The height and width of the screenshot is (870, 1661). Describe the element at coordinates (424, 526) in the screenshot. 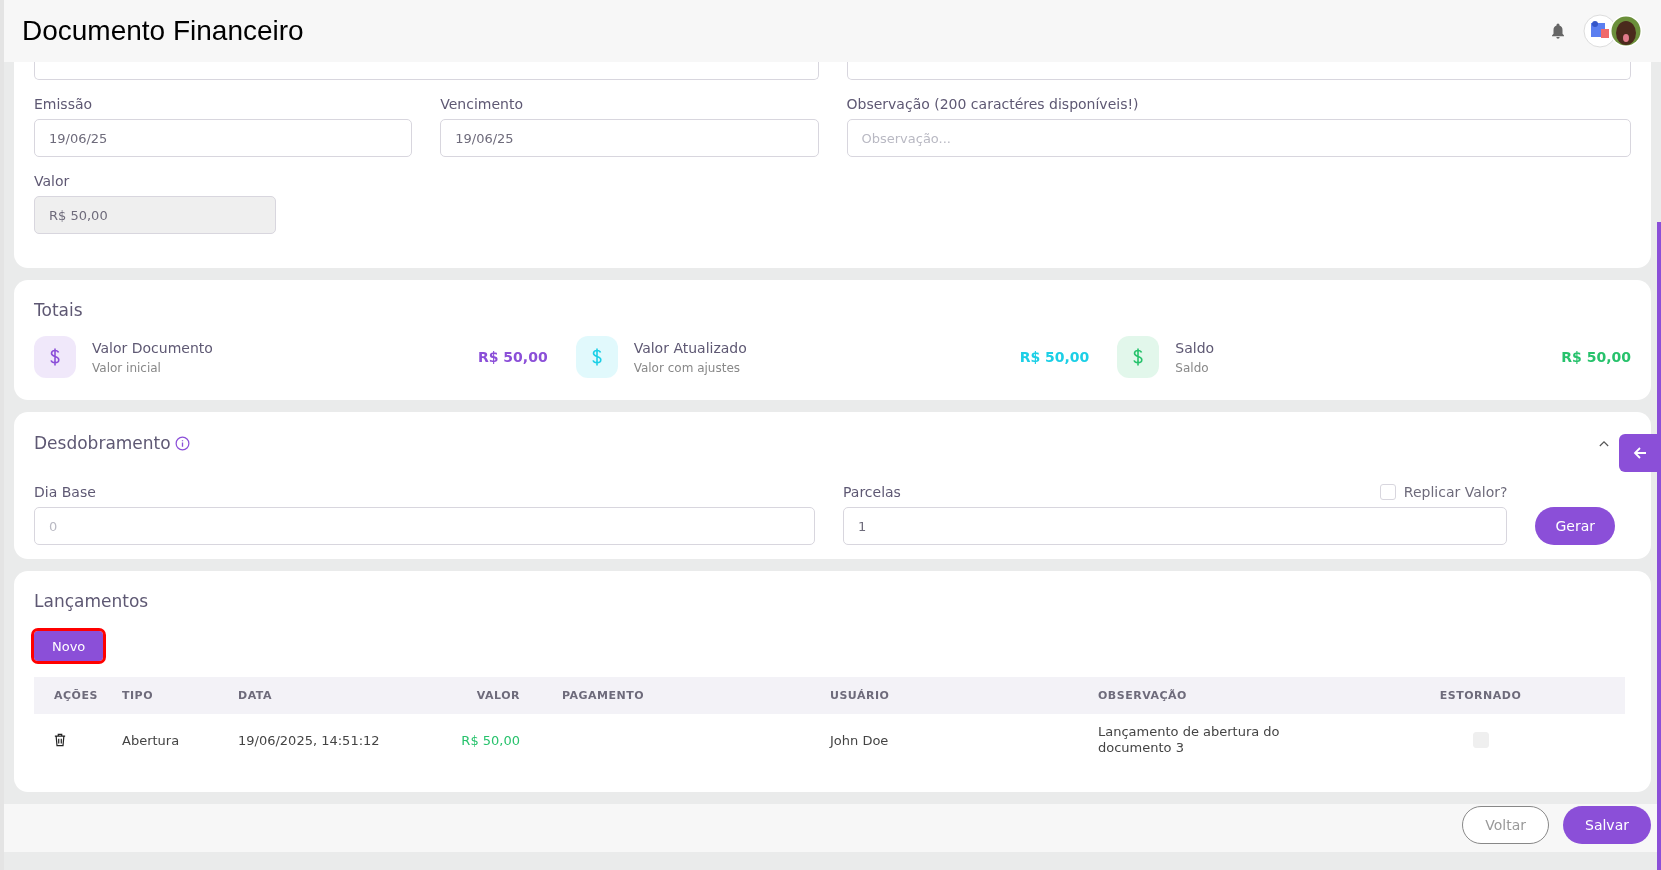

I see `input-field: 0` at that location.